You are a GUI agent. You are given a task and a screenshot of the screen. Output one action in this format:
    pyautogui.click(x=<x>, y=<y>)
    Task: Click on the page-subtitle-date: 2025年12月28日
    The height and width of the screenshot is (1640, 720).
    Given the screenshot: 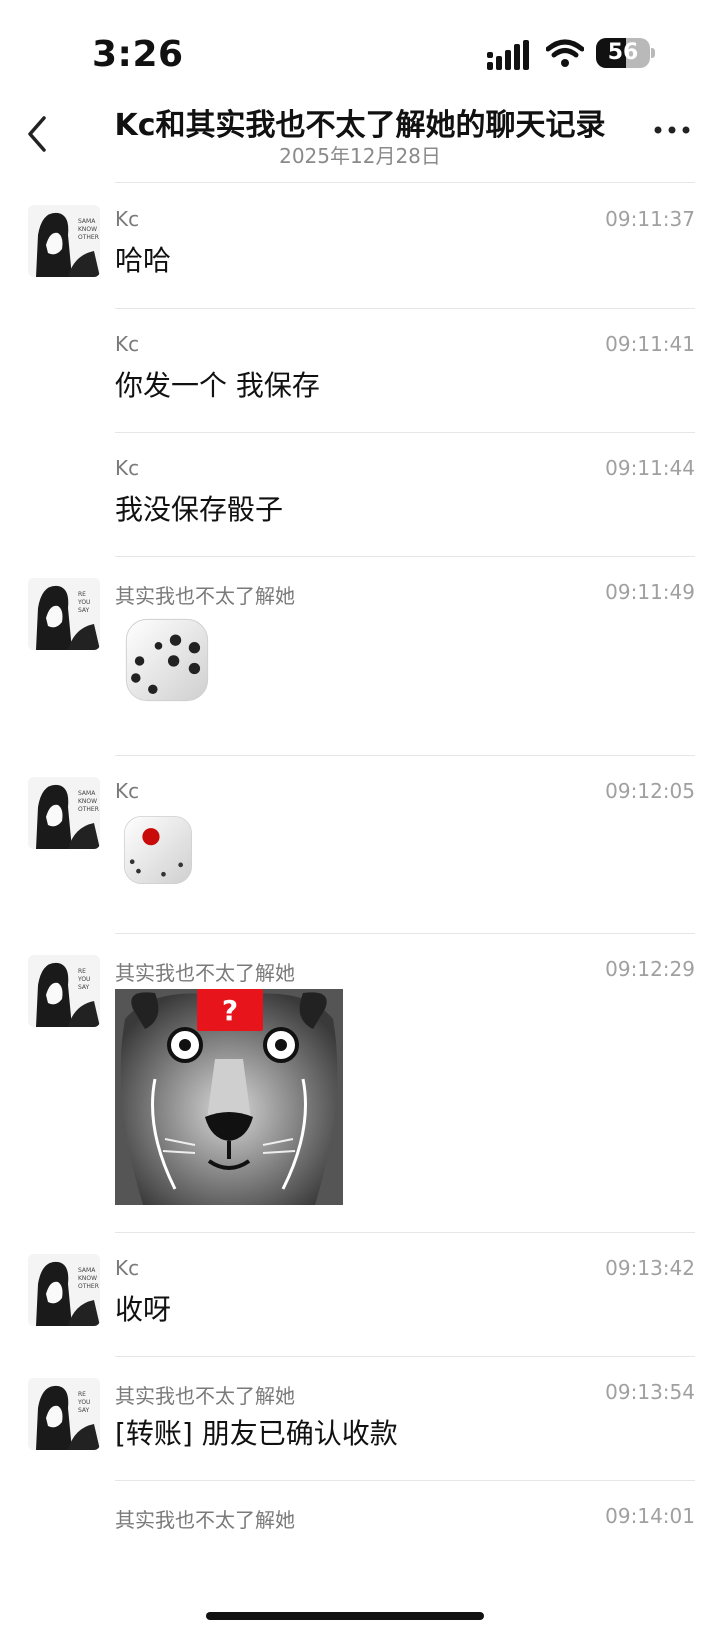 What is the action you would take?
    pyautogui.click(x=360, y=156)
    